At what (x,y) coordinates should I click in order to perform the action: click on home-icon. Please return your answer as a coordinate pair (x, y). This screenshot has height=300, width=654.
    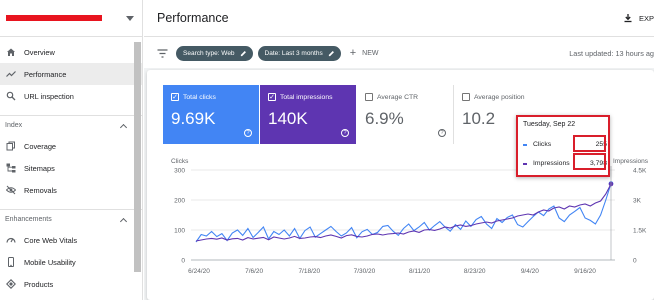
    Looking at the image, I should click on (11, 52).